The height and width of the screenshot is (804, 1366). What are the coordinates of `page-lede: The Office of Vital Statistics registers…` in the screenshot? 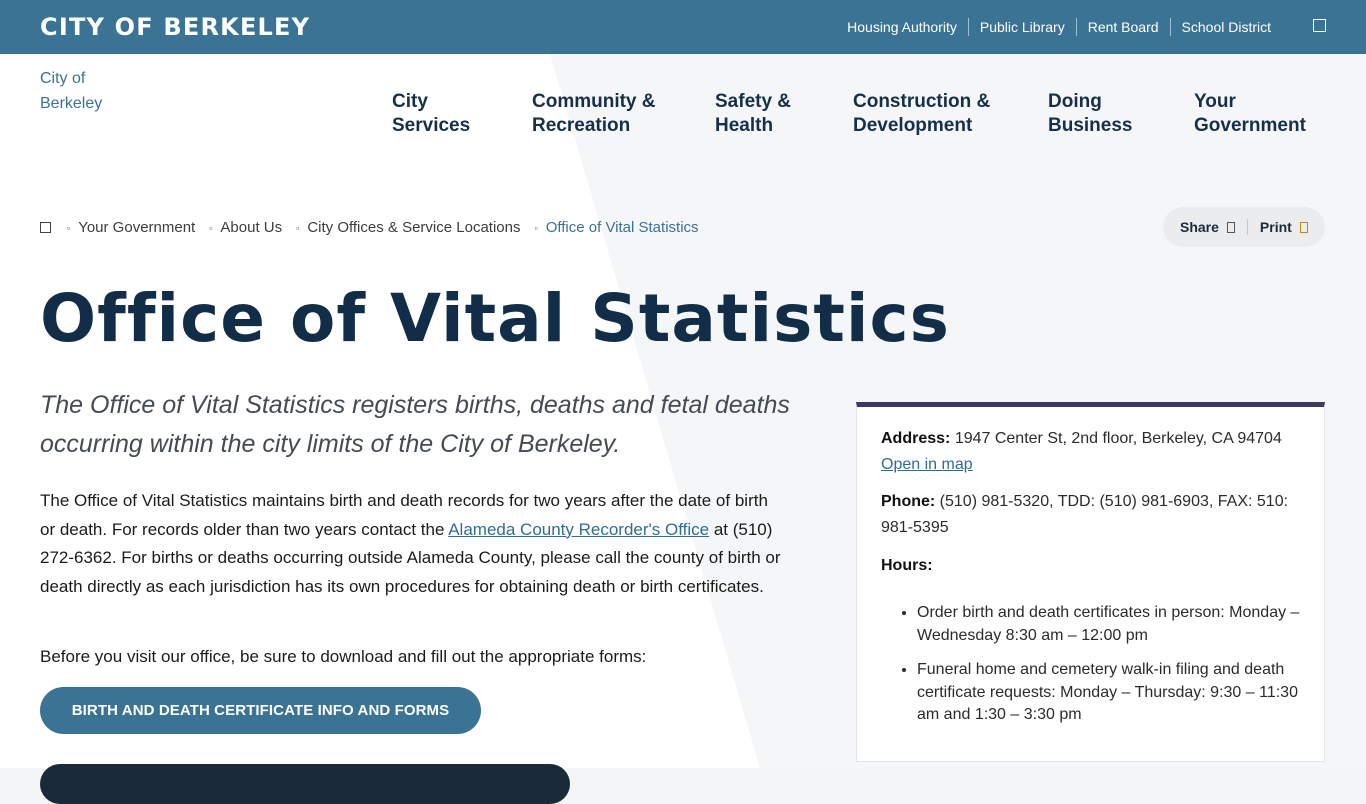 It's located at (415, 424).